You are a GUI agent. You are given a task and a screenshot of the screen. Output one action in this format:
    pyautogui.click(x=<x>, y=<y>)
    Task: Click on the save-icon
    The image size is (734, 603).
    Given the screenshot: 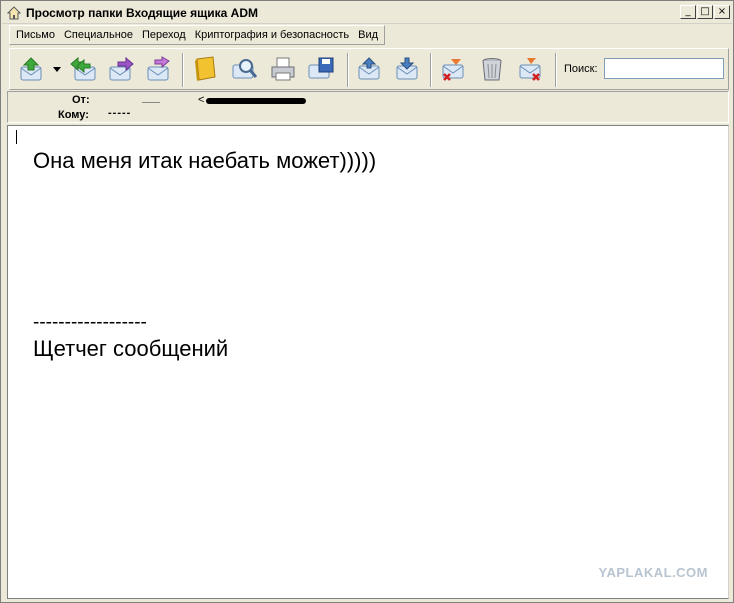 What is the action you would take?
    pyautogui.click(x=321, y=68)
    